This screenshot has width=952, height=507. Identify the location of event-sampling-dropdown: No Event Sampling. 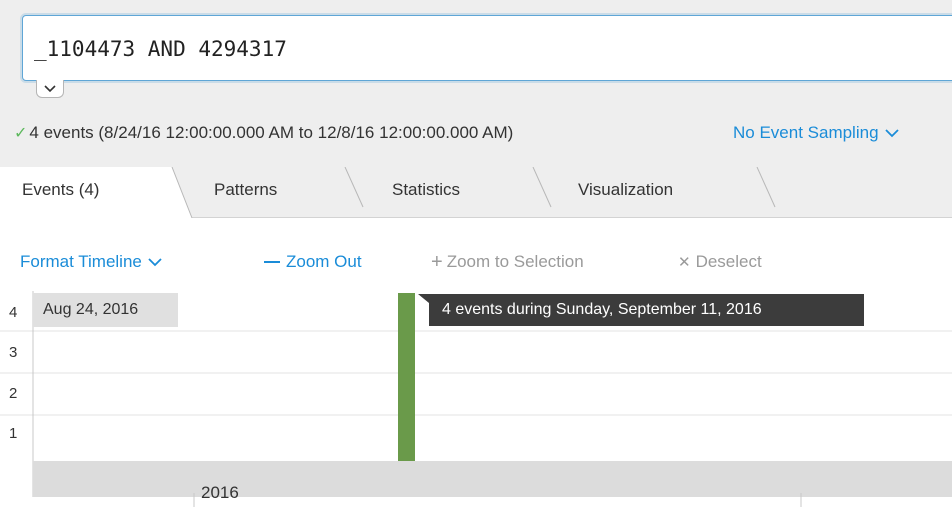
(816, 133).